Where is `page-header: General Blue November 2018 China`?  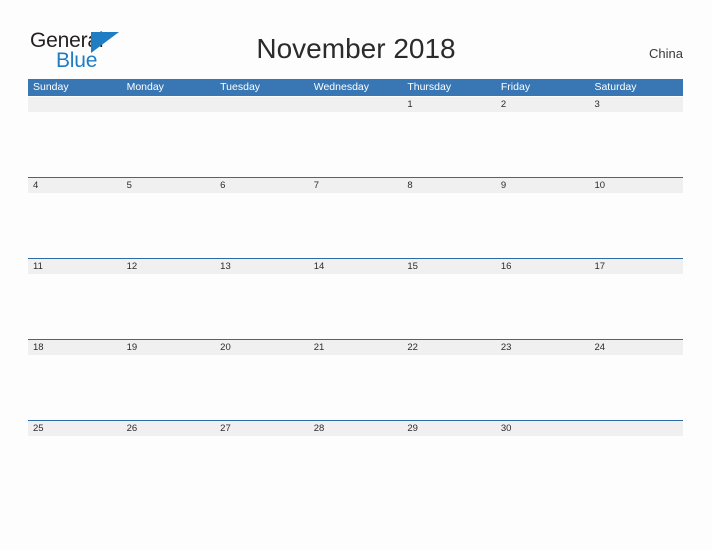 page-header: General Blue November 2018 China is located at coordinates (356, 39).